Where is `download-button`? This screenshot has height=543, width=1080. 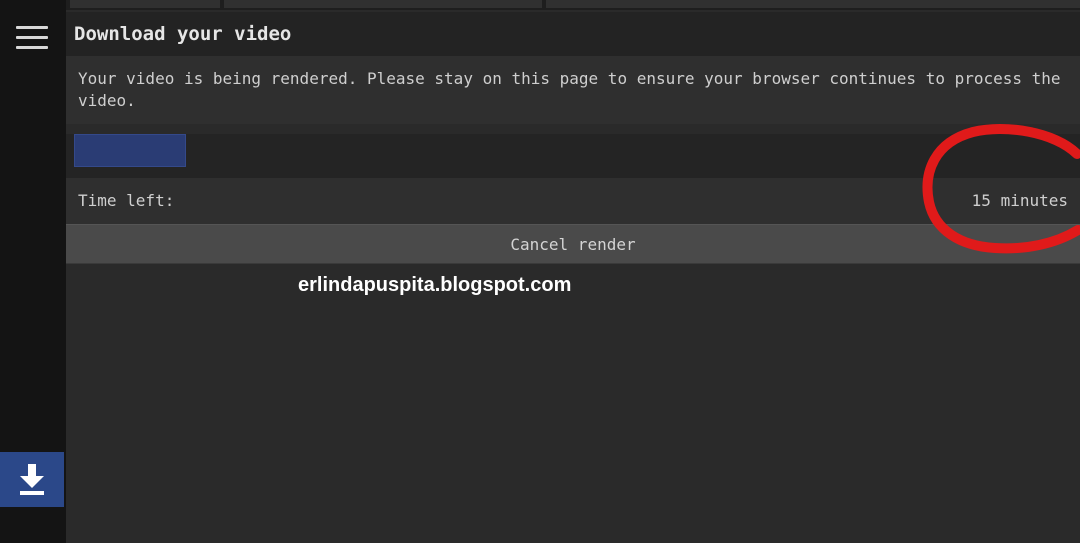 download-button is located at coordinates (32, 479).